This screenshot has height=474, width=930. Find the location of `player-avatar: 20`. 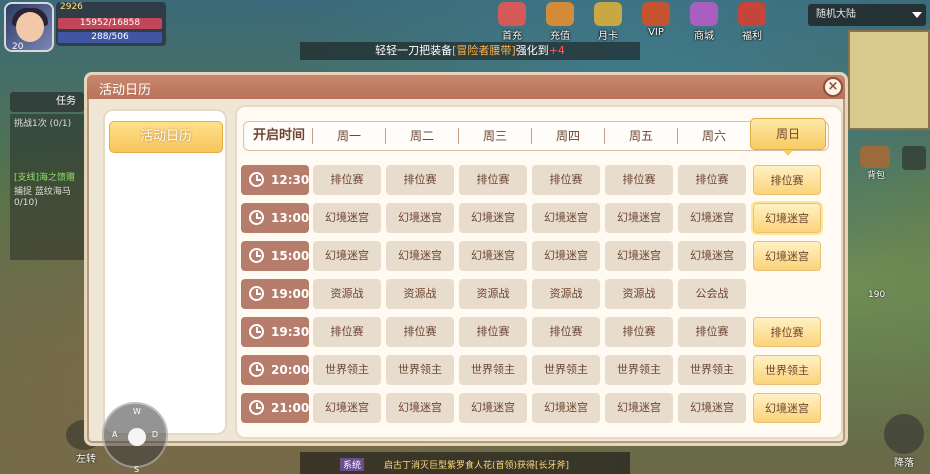

player-avatar: 20 is located at coordinates (29, 27).